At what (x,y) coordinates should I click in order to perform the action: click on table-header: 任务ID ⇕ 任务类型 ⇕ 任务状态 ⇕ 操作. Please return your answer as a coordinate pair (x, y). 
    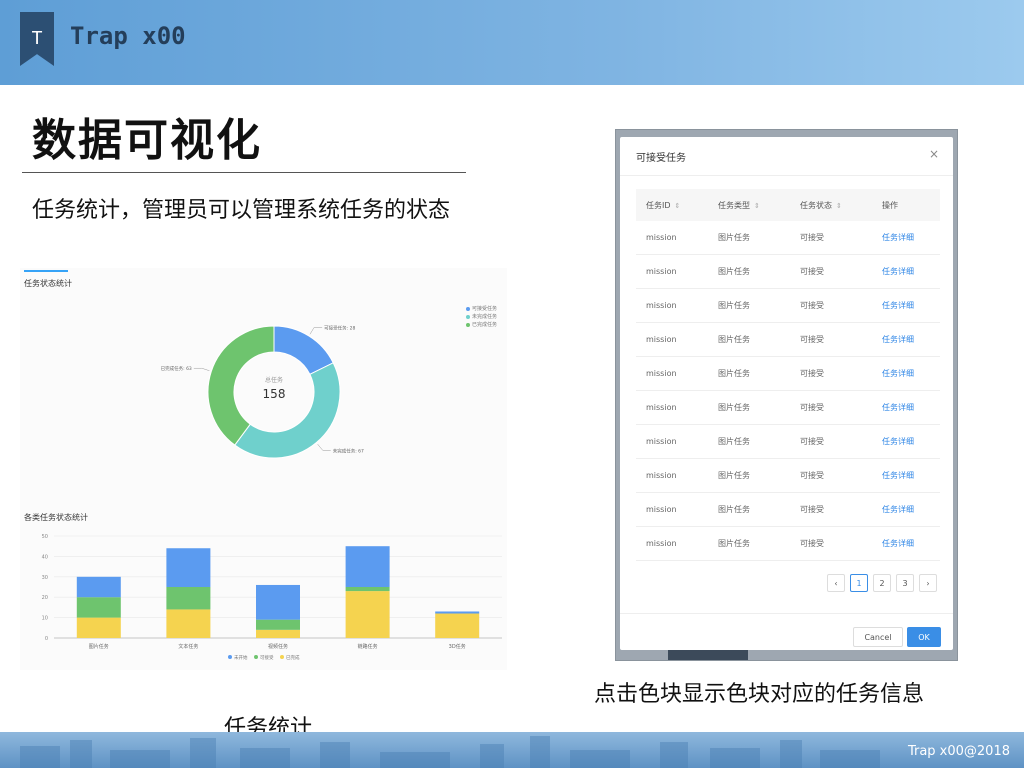
    Looking at the image, I should click on (788, 205).